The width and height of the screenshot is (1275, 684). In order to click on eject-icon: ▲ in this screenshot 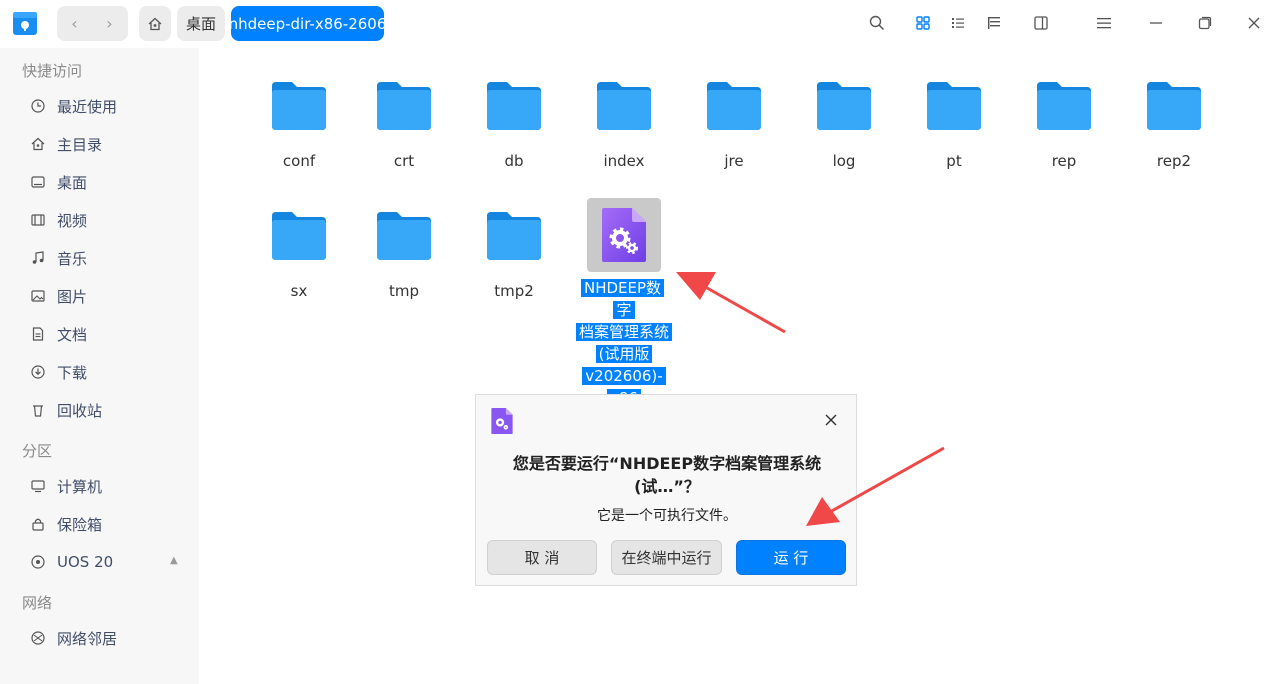, I will do `click(174, 560)`.